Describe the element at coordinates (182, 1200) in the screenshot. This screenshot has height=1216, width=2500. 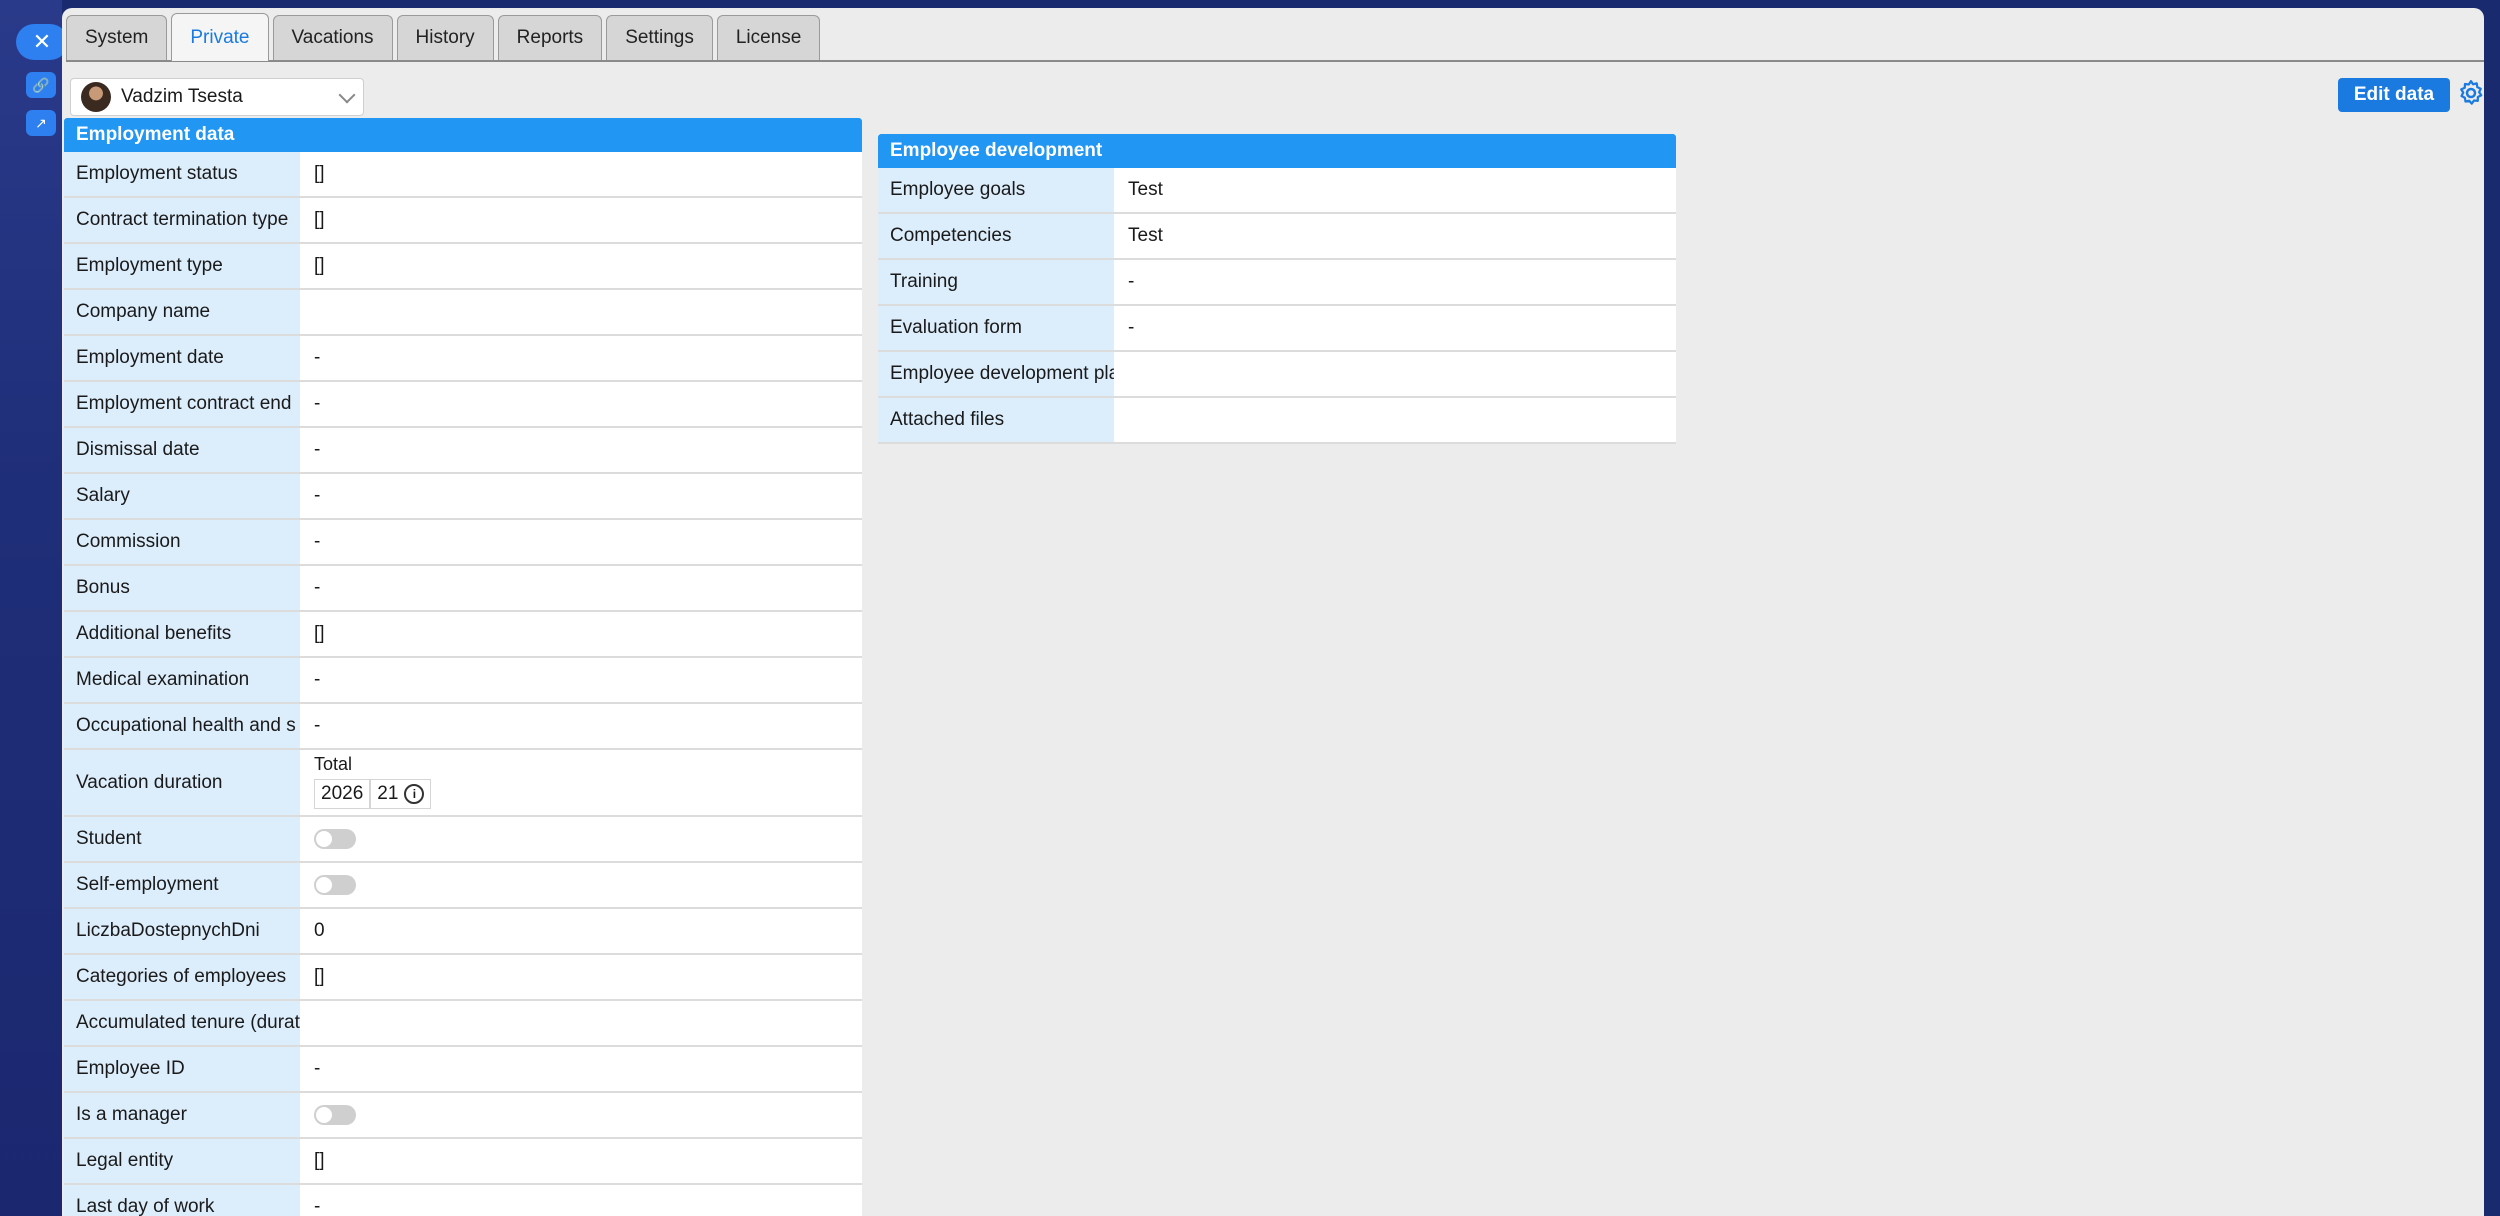
I see `field-label: Last day of work` at that location.